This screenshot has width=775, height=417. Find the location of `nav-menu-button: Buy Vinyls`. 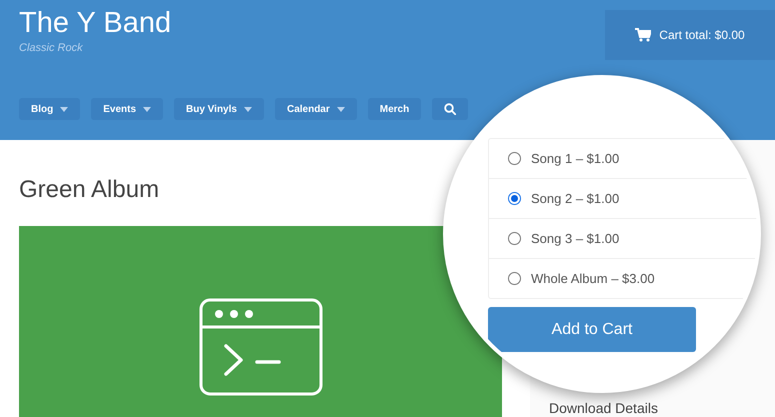

nav-menu-button: Buy Vinyls is located at coordinates (219, 109).